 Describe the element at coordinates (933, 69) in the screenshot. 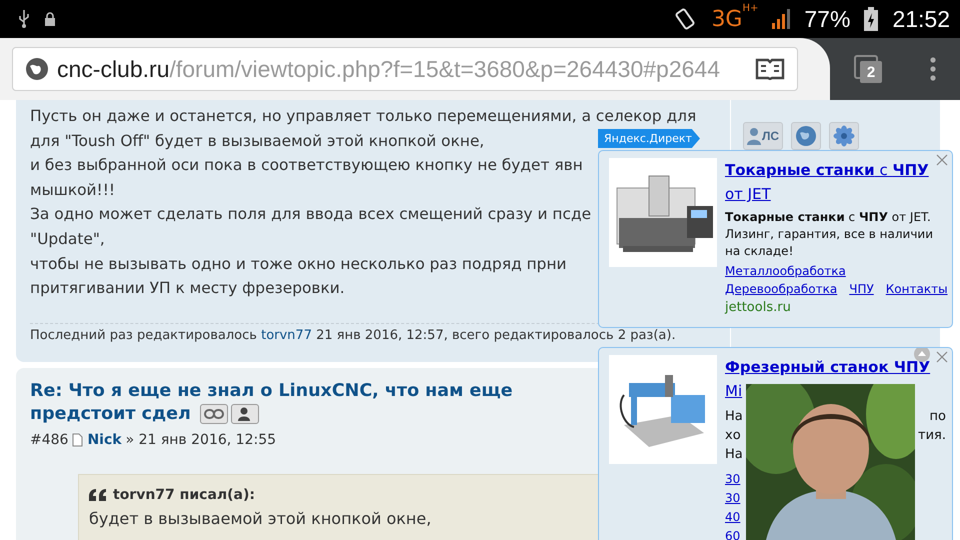

I see `menu-icon` at that location.